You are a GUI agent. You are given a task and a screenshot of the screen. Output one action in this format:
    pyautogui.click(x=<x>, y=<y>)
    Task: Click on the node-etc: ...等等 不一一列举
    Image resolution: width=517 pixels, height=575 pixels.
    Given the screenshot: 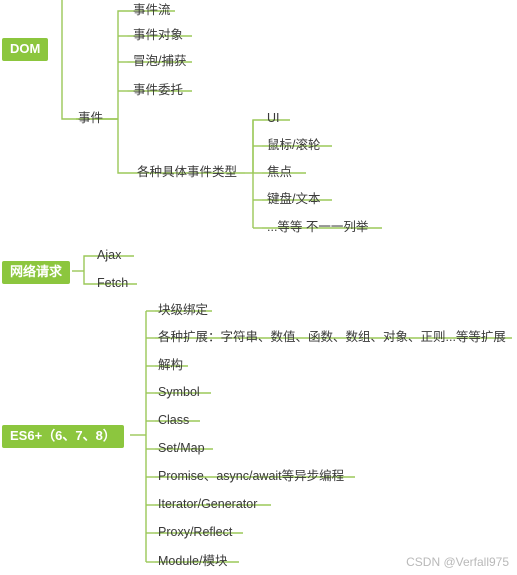 What is the action you would take?
    pyautogui.click(x=317, y=227)
    